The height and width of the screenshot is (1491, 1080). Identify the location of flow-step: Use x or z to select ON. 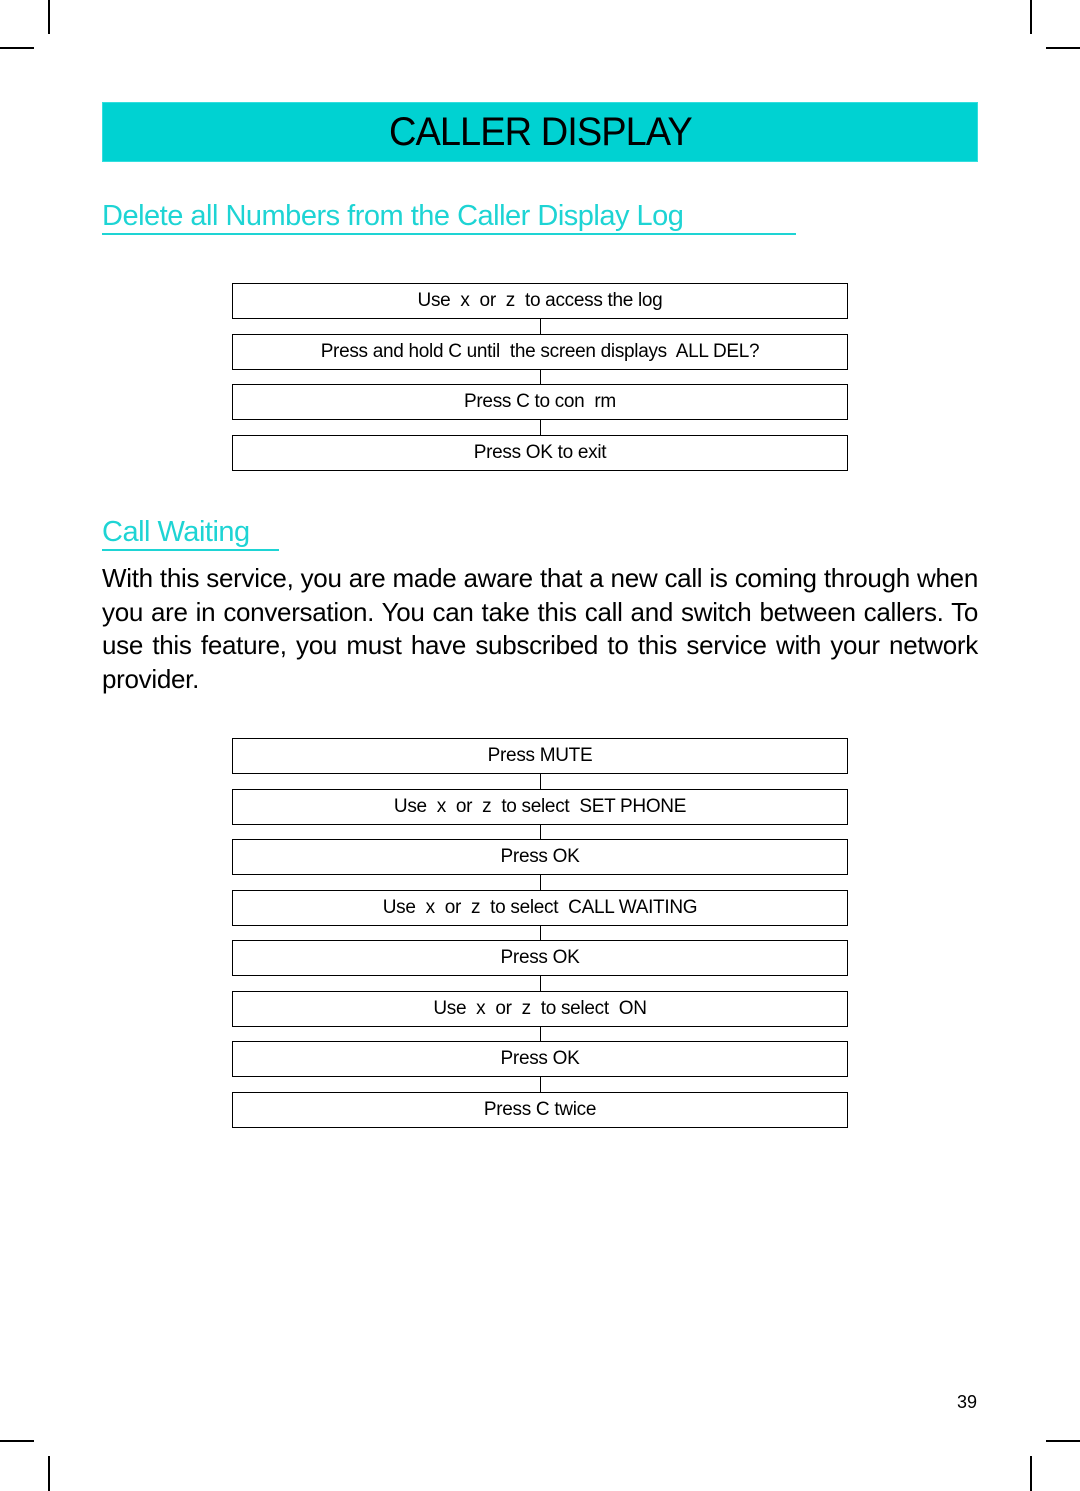
(540, 1009).